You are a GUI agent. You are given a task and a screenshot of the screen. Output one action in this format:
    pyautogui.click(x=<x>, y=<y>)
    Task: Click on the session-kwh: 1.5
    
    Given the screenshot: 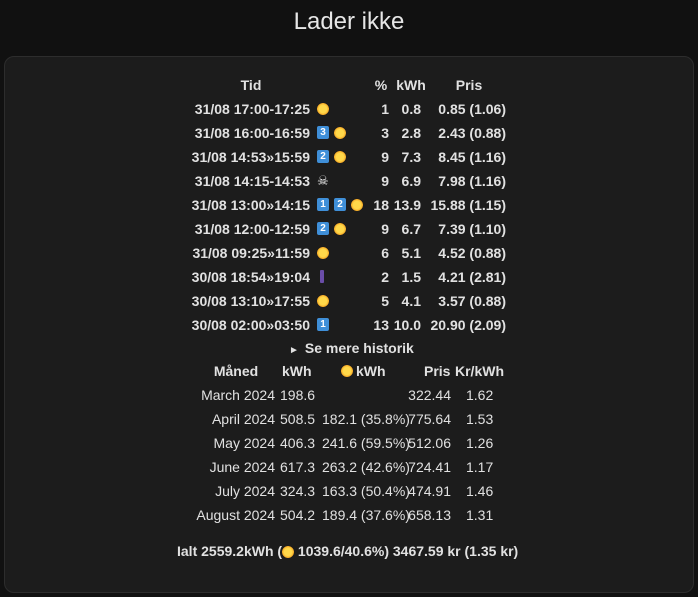 What is the action you would take?
    pyautogui.click(x=411, y=277)
    